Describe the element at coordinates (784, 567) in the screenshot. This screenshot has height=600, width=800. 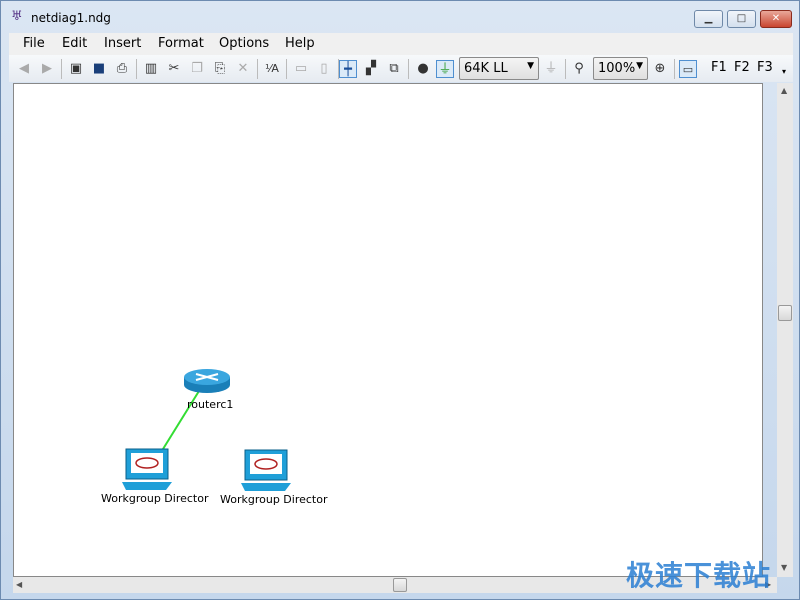
I see `scroll-down-icon: ▼` at that location.